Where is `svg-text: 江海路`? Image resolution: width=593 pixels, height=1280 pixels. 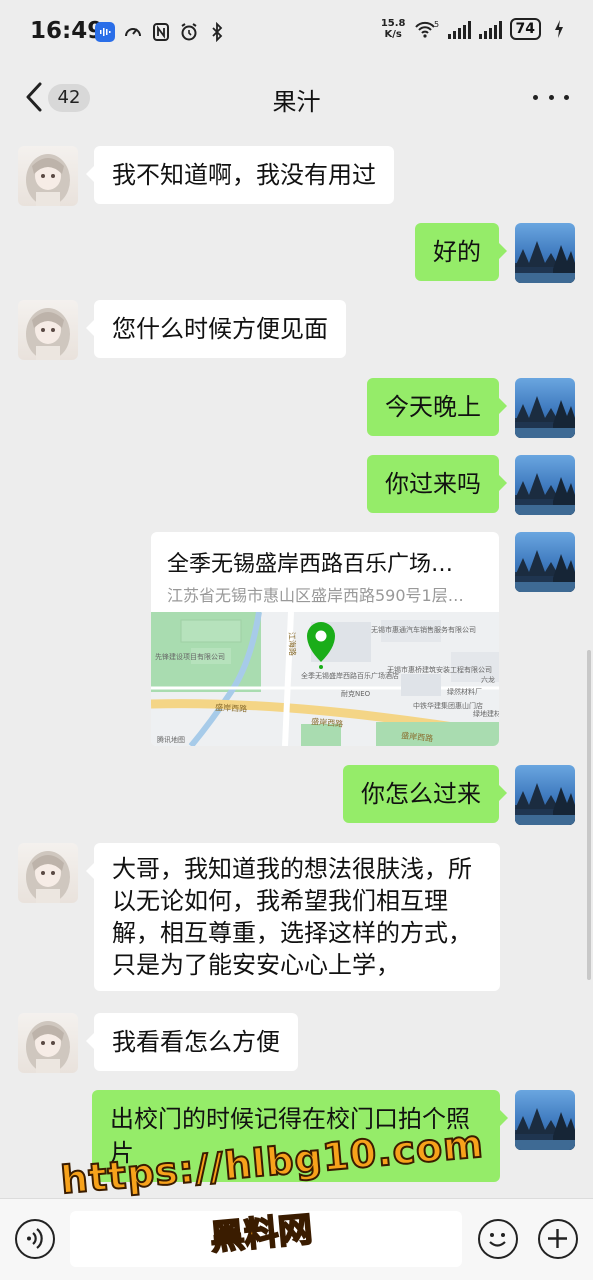 svg-text: 江海路 is located at coordinates (292, 644).